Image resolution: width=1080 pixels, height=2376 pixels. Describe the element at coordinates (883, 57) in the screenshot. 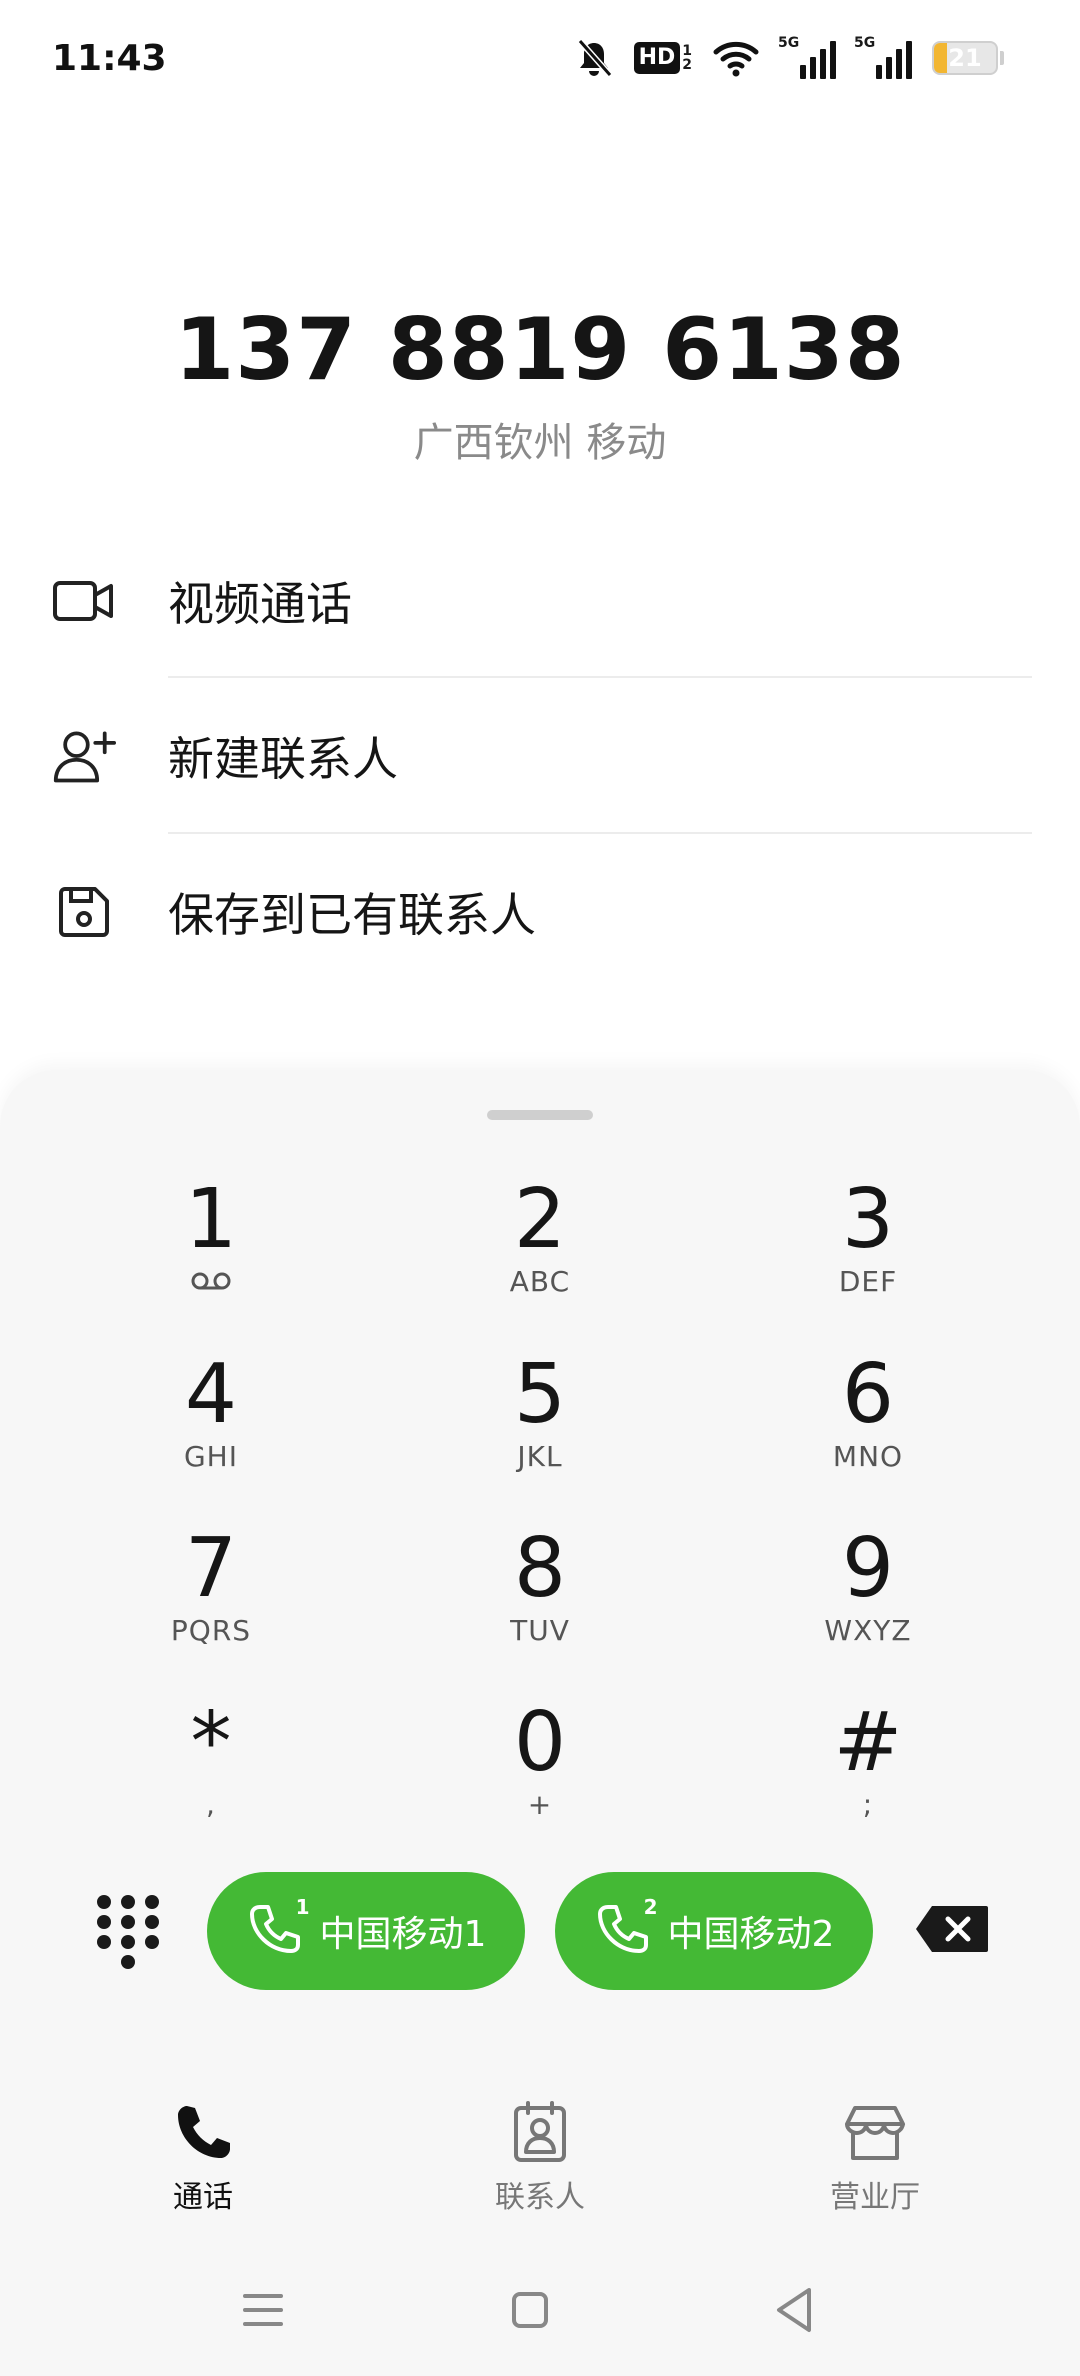

I see `sim2-signal-icon: 5G` at that location.